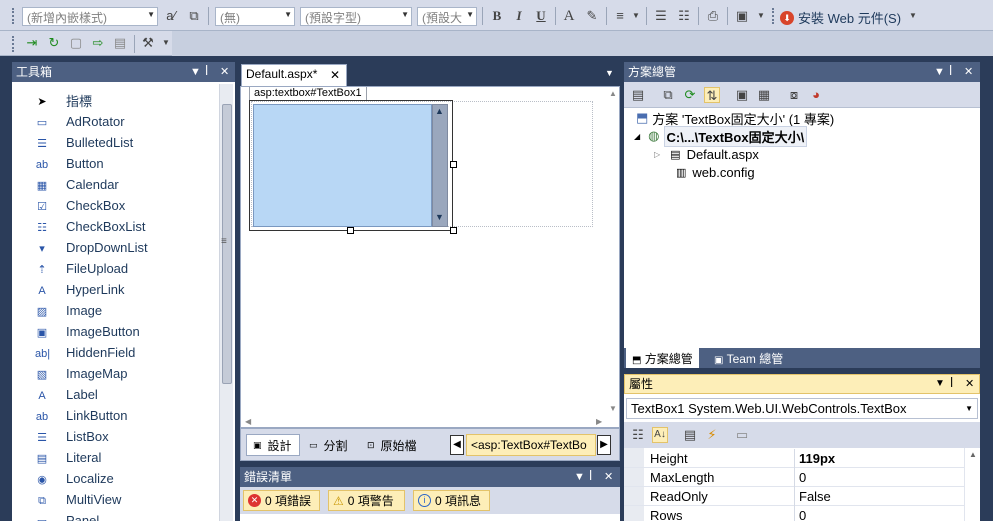 The image size is (993, 521). What do you see at coordinates (350, 230) in the screenshot?
I see `resize-handle-bottom` at bounding box center [350, 230].